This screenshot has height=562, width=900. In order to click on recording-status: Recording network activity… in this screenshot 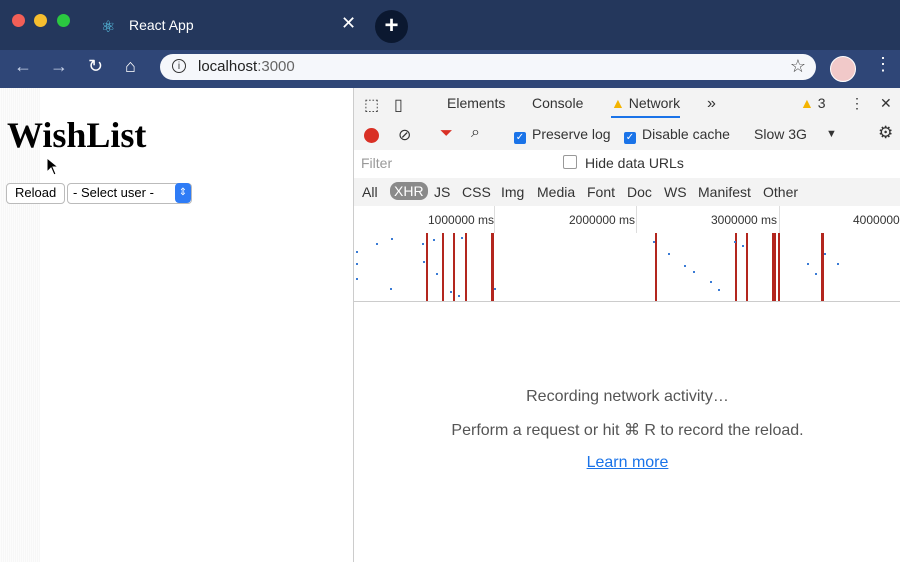, I will do `click(627, 396)`.